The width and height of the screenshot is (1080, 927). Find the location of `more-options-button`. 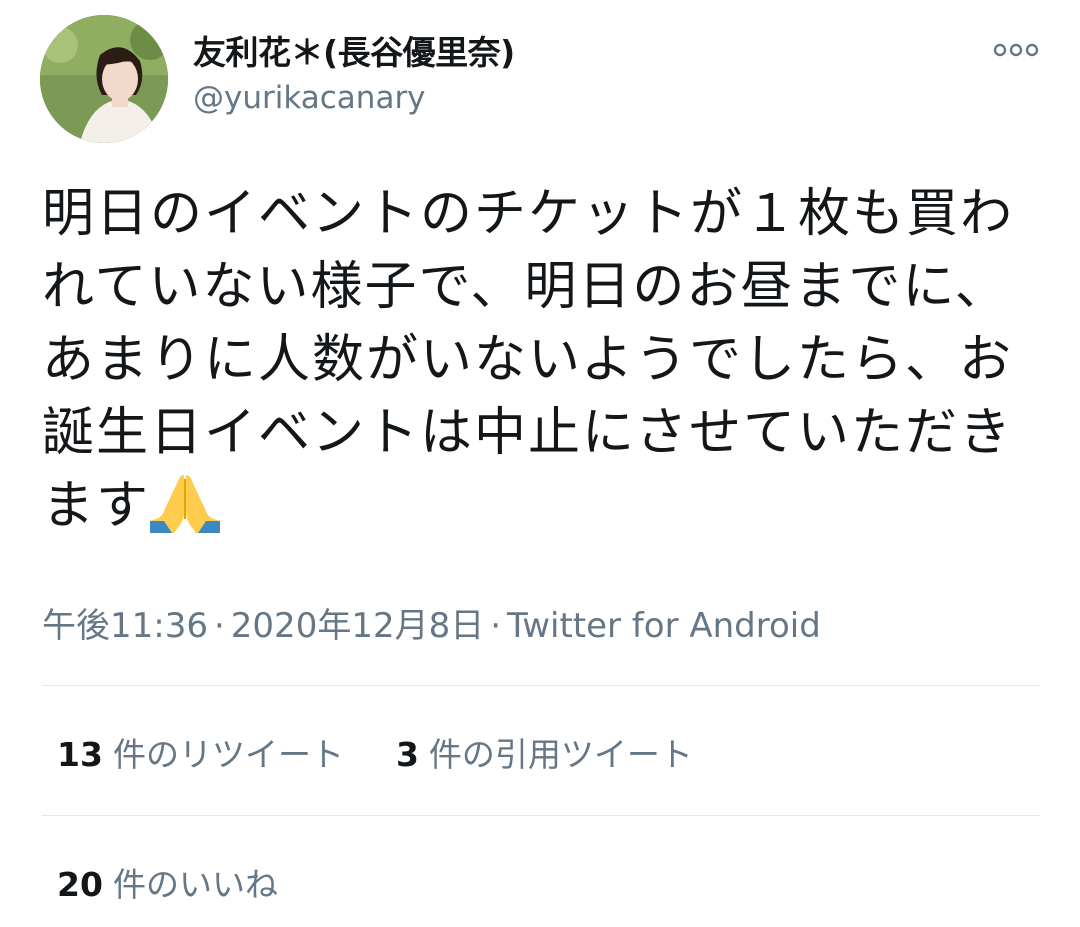

more-options-button is located at coordinates (1016, 50).